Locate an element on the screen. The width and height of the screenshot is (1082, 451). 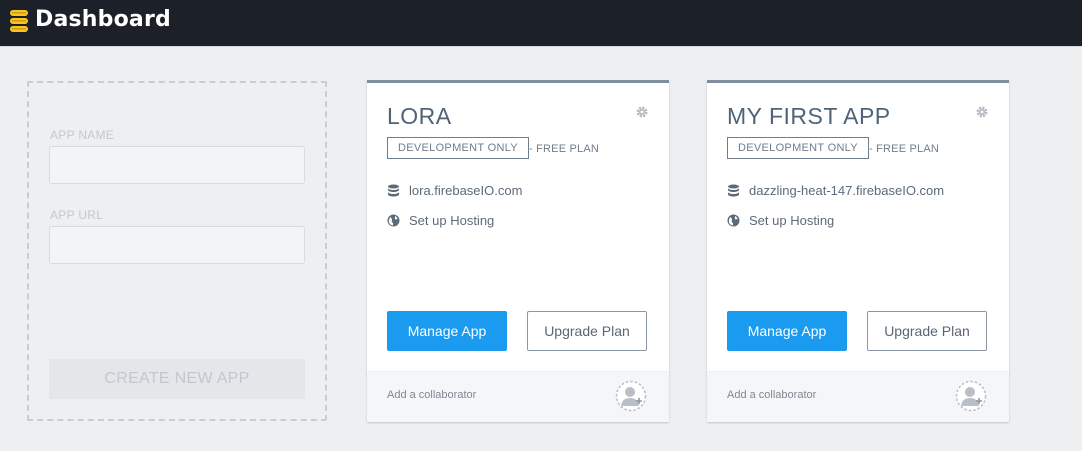
app-url-input is located at coordinates (177, 245).